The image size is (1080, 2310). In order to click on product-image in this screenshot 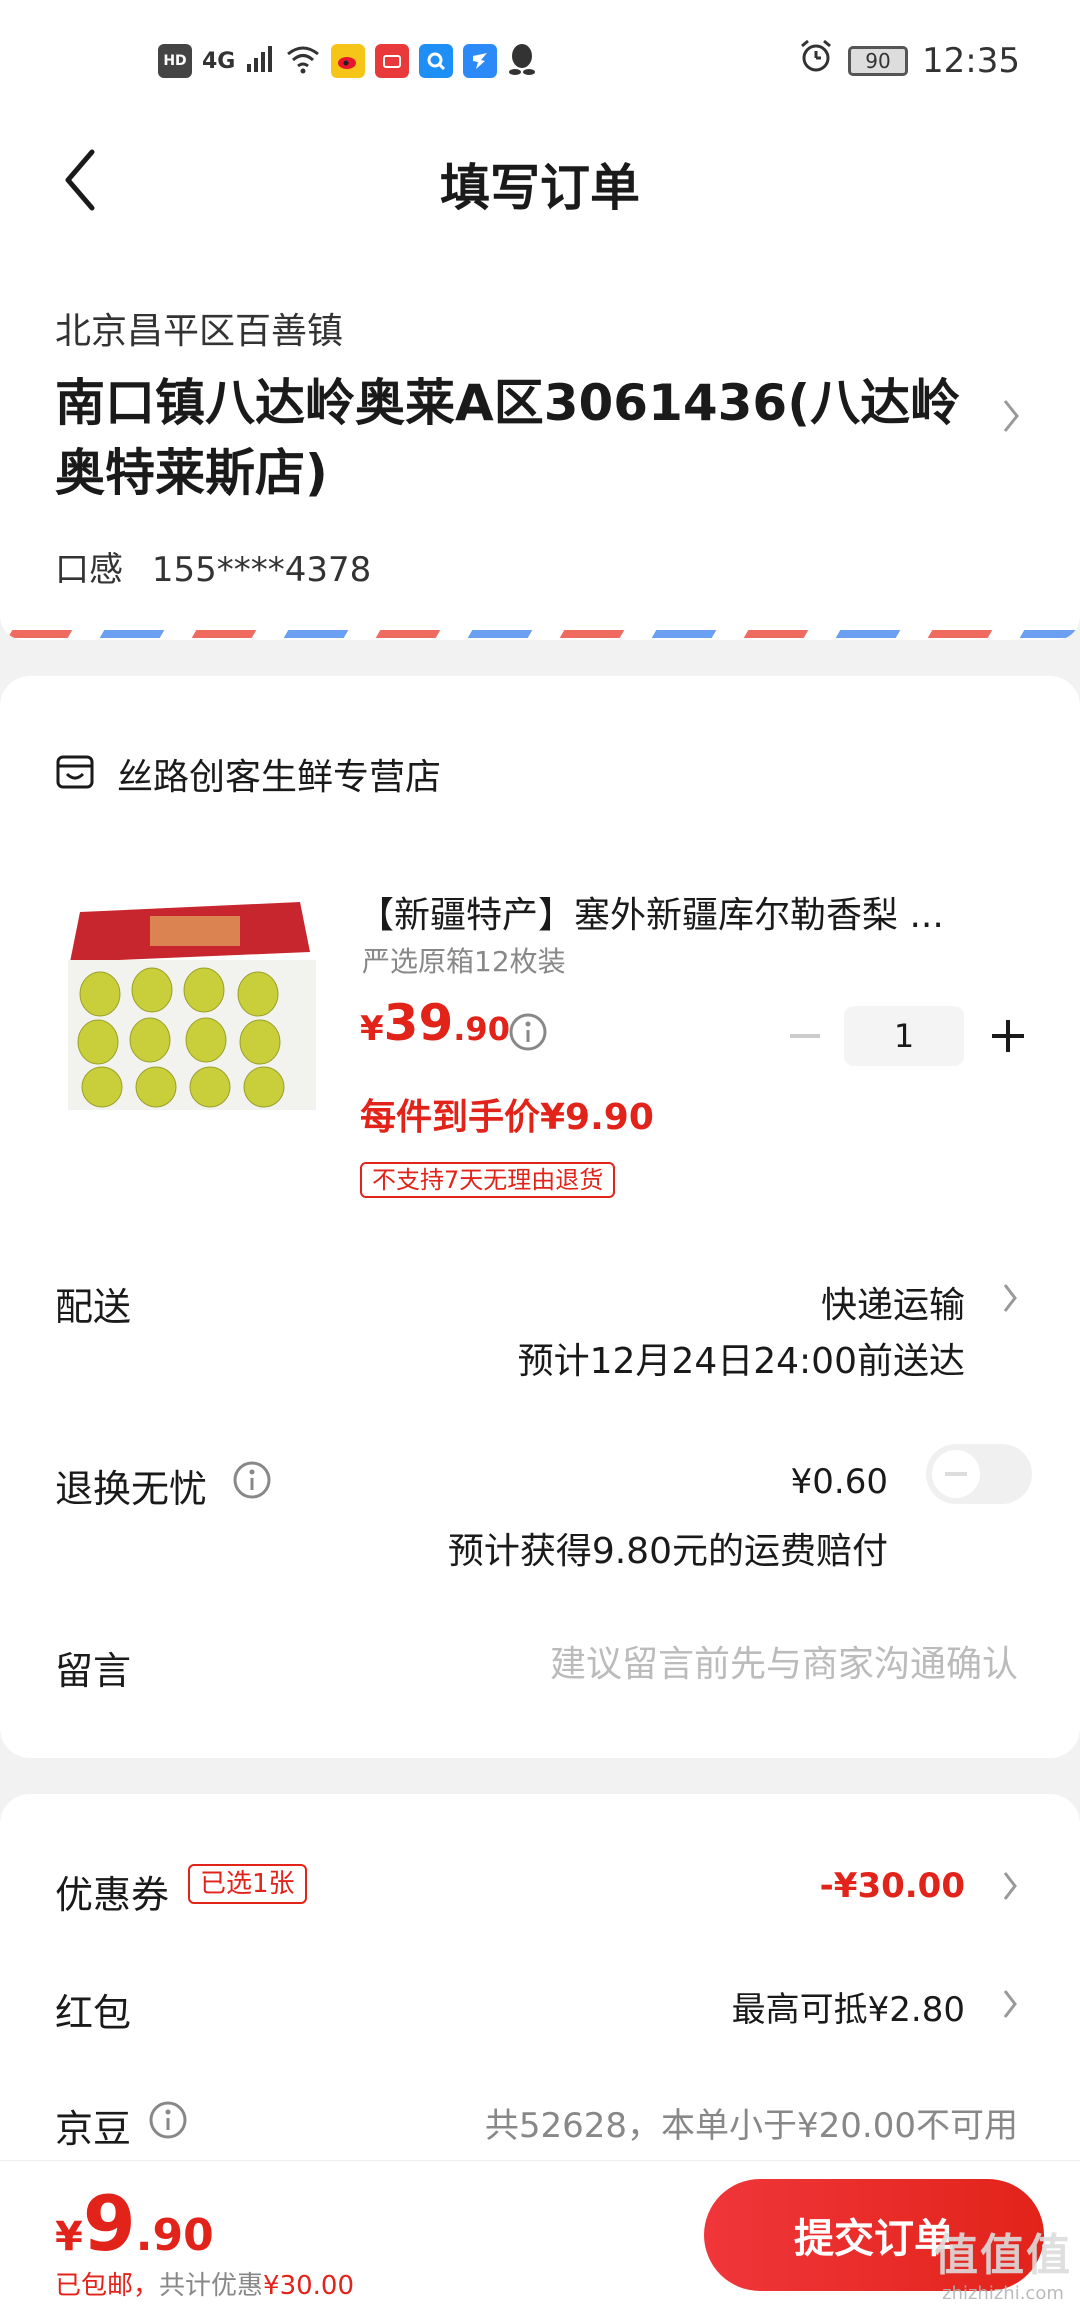, I will do `click(192, 1002)`.